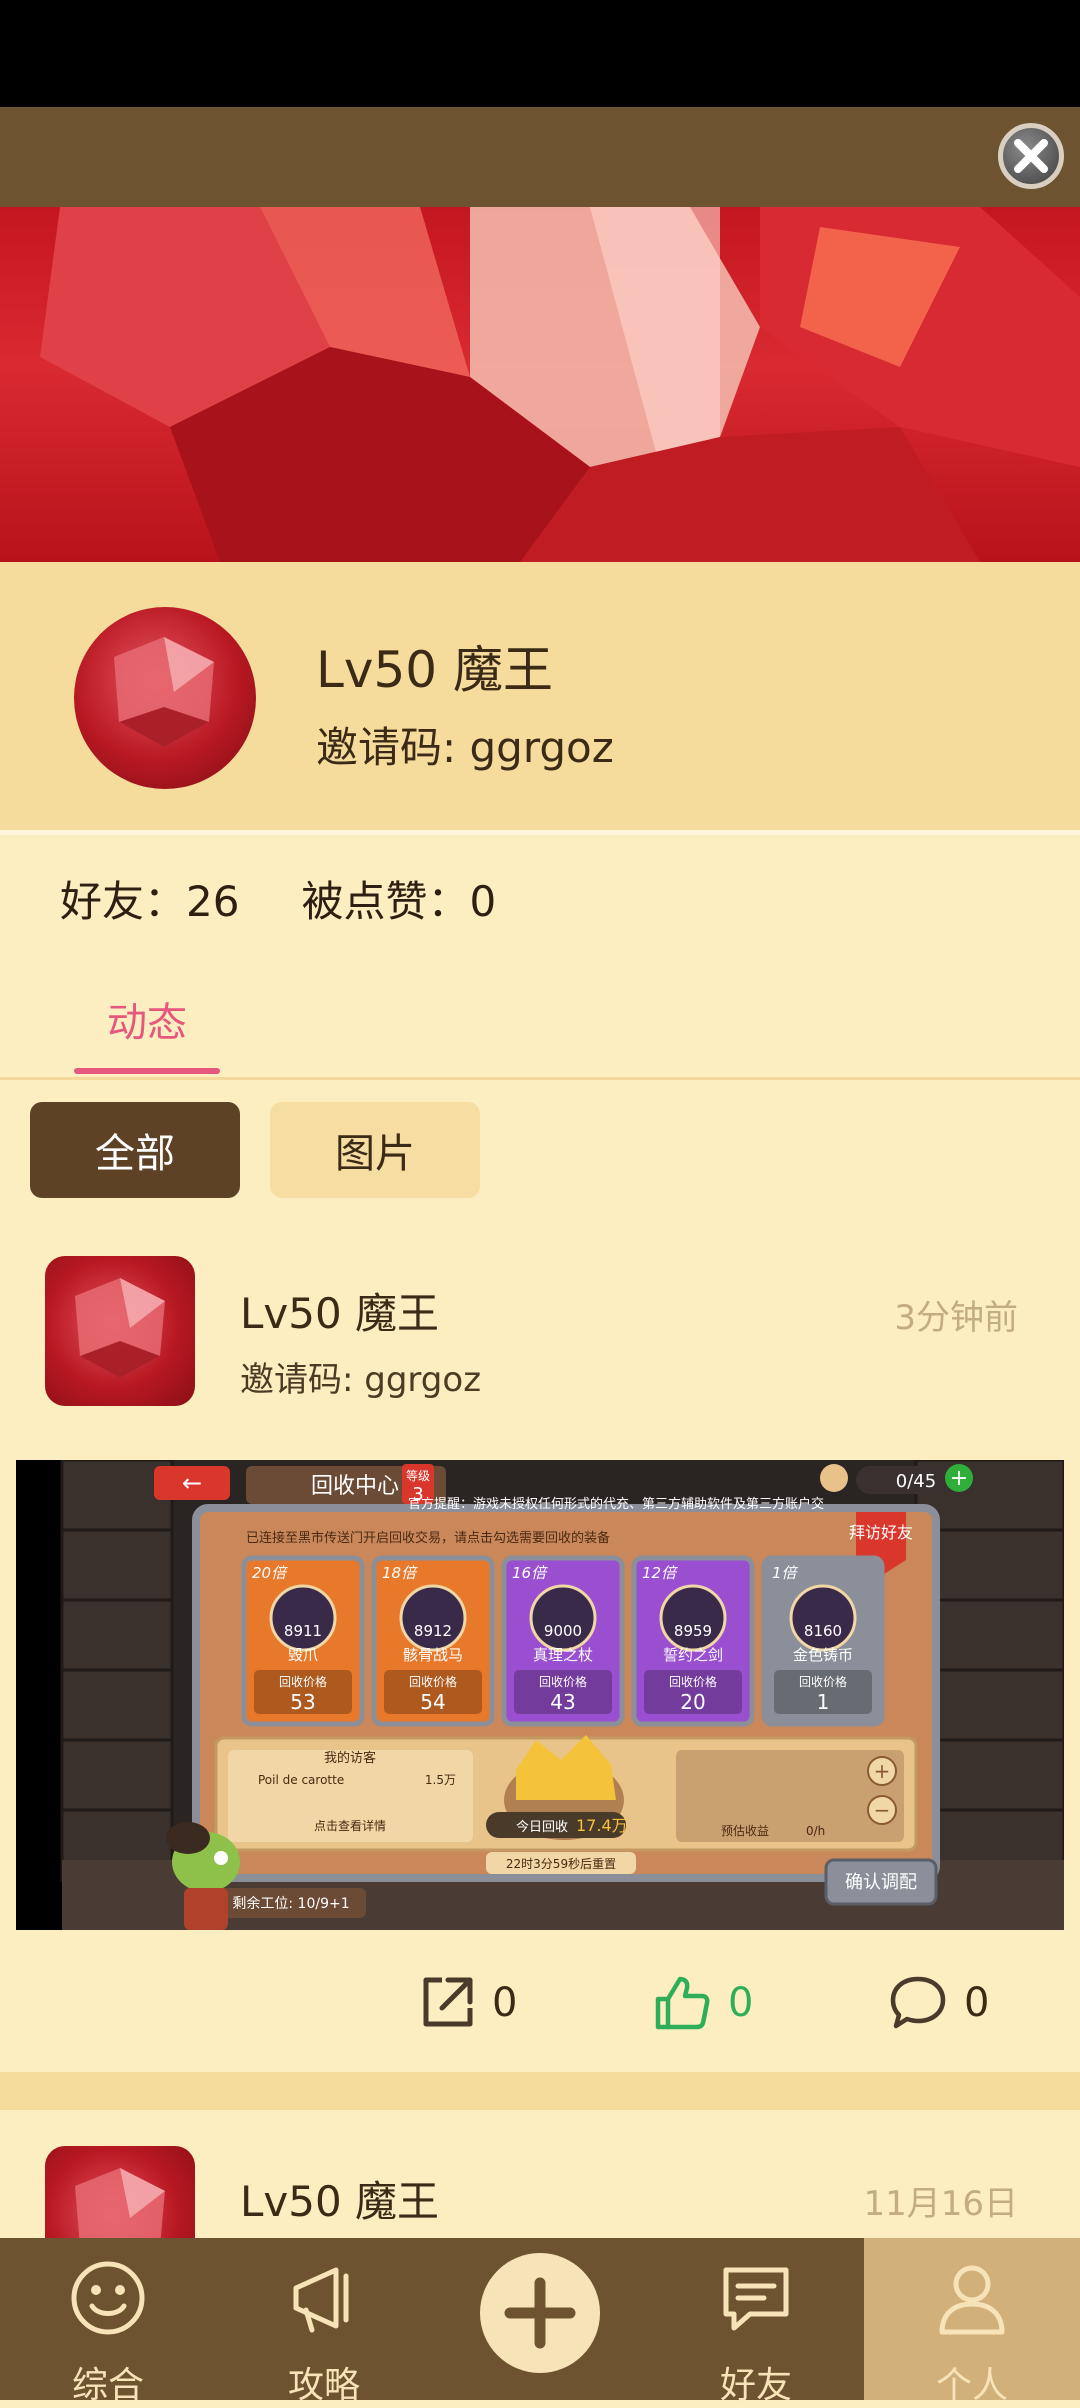 This screenshot has height=2408, width=1080. Describe the element at coordinates (135, 1150) in the screenshot. I see `filter-all-button: 全部` at that location.